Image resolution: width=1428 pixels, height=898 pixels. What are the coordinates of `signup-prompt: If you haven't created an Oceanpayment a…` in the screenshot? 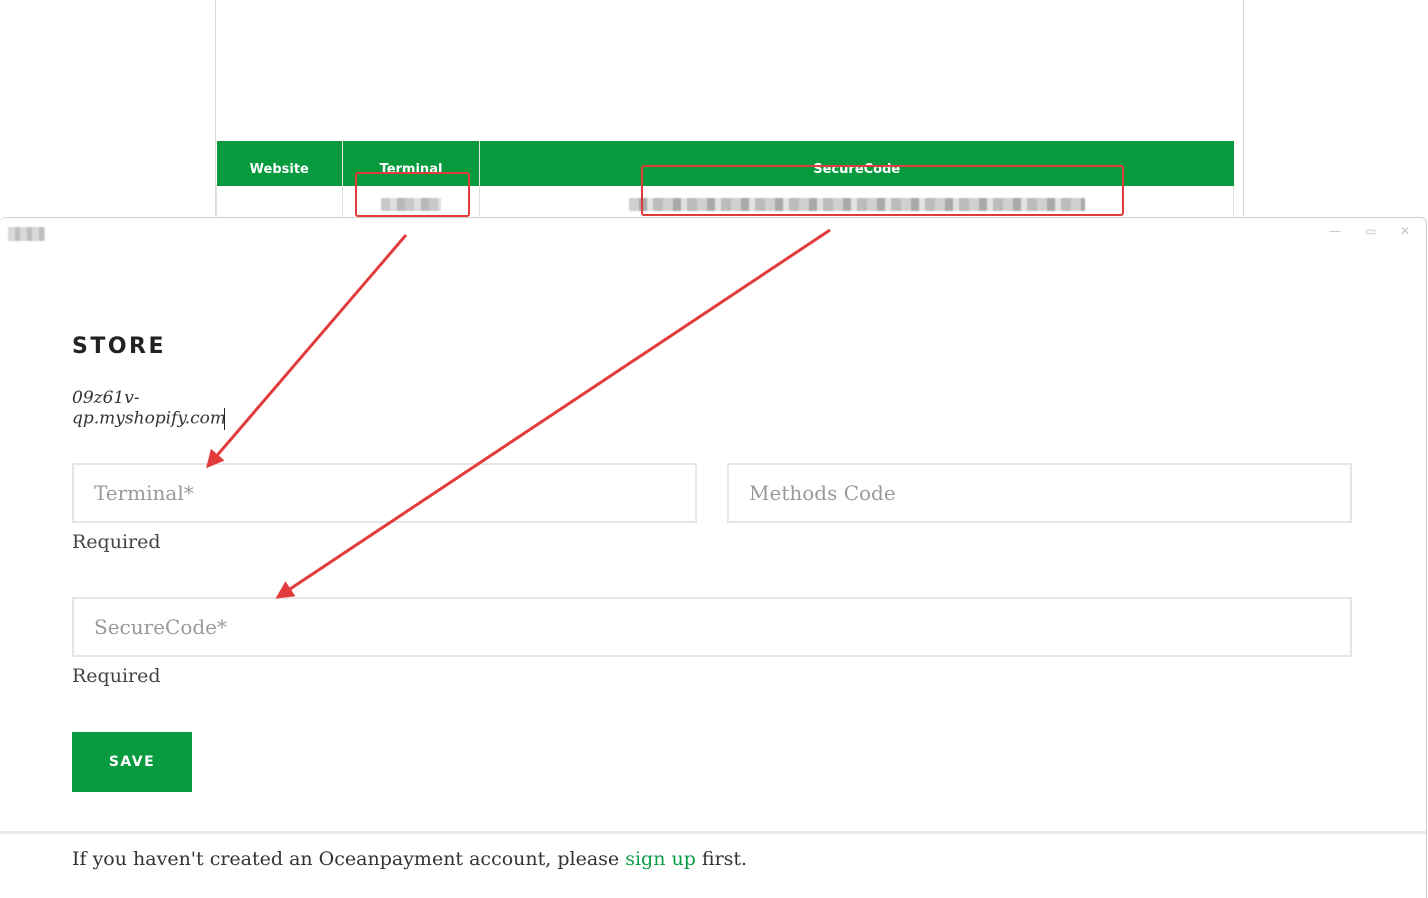 It's located at (409, 859).